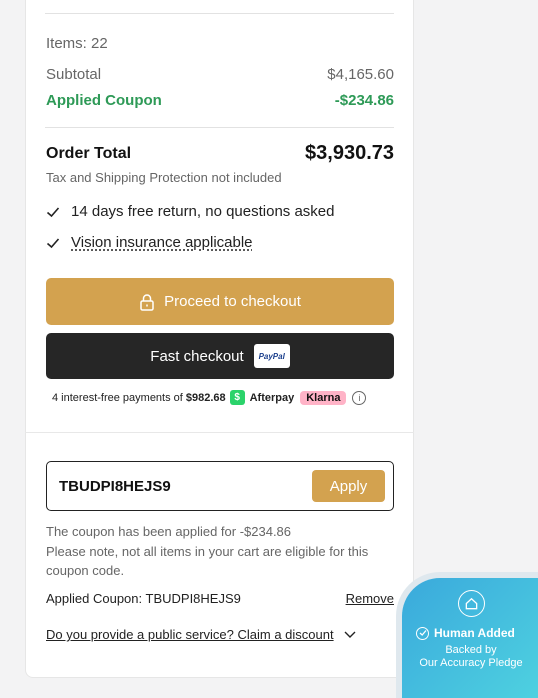 The image size is (538, 698). What do you see at coordinates (164, 177) in the screenshot?
I see `tax-note: Tax and Shipping Protection not included` at bounding box center [164, 177].